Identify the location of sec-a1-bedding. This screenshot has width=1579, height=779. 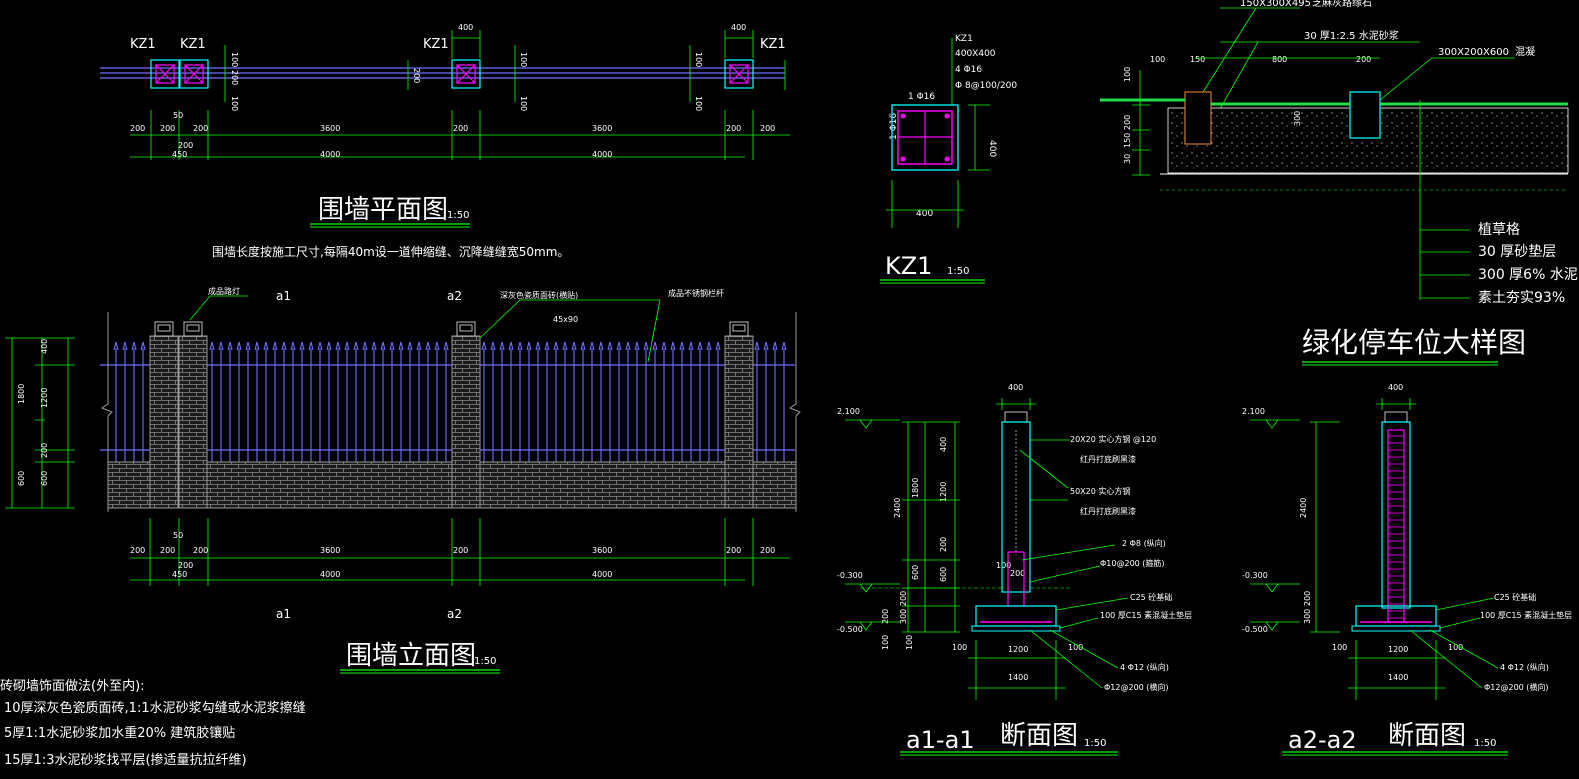
(1016, 628).